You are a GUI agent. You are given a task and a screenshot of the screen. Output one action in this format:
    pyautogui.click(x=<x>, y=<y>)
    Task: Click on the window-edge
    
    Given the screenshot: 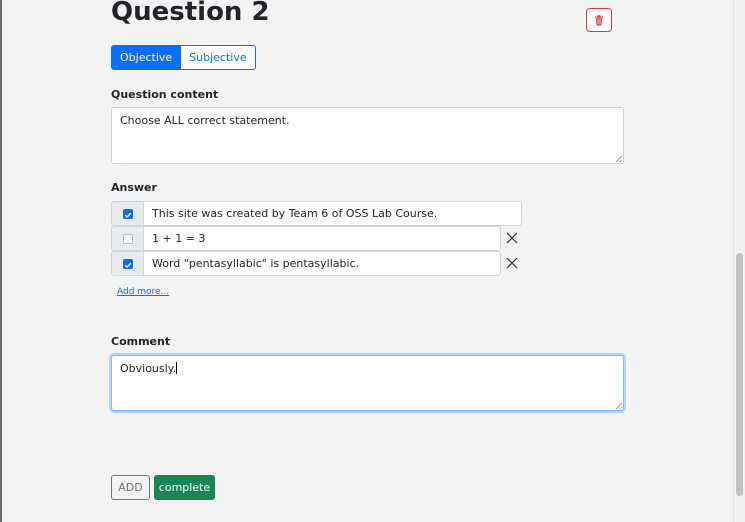 What is the action you would take?
    pyautogui.click(x=1, y=261)
    